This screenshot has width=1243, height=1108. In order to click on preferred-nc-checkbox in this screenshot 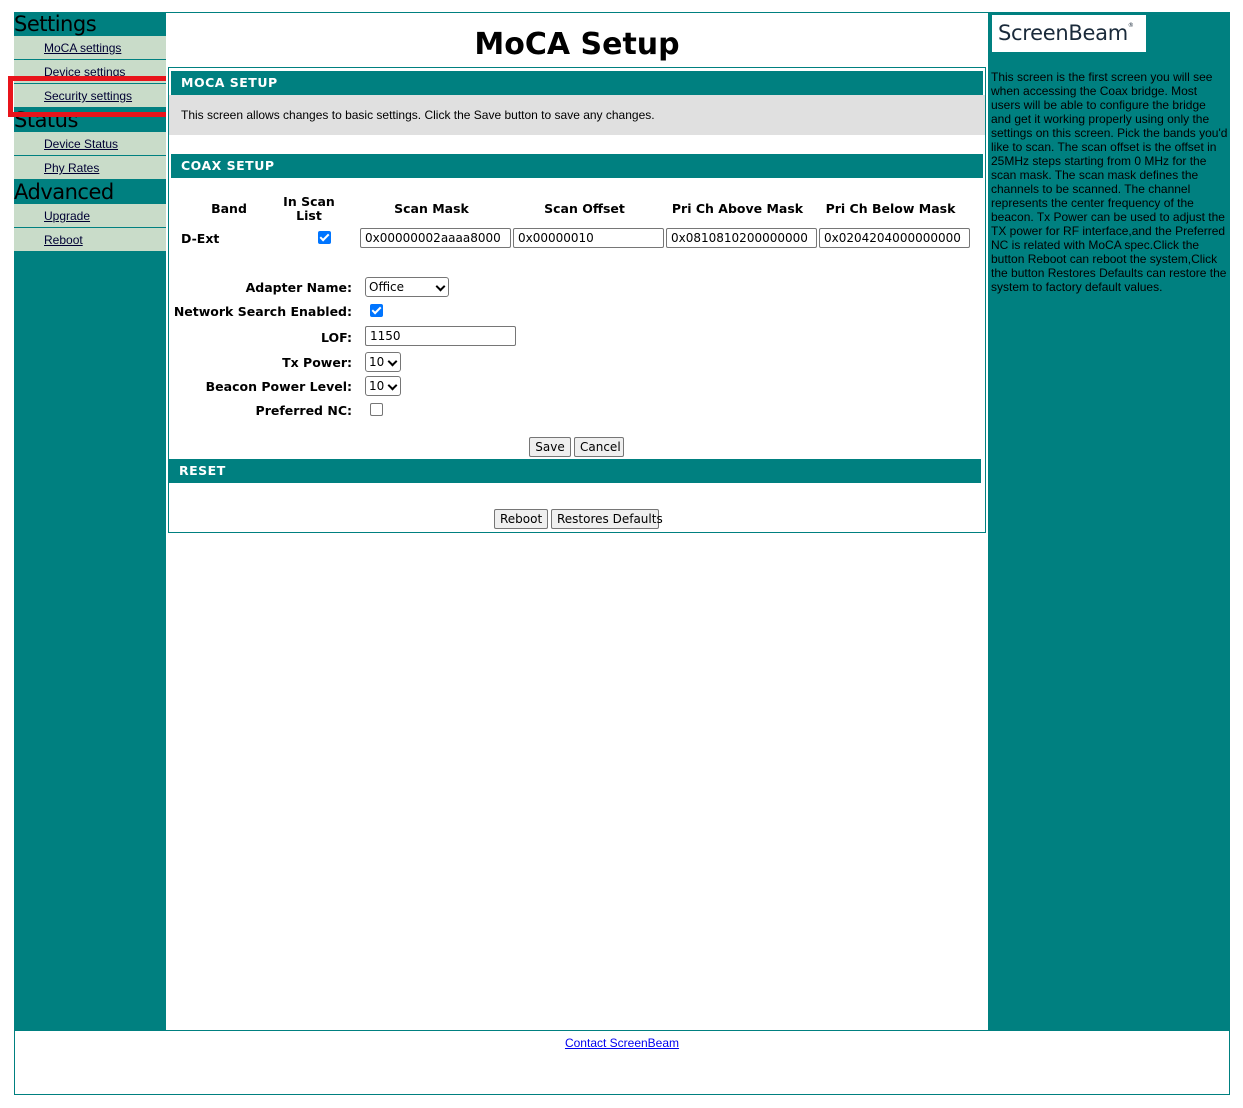, I will do `click(376, 409)`.